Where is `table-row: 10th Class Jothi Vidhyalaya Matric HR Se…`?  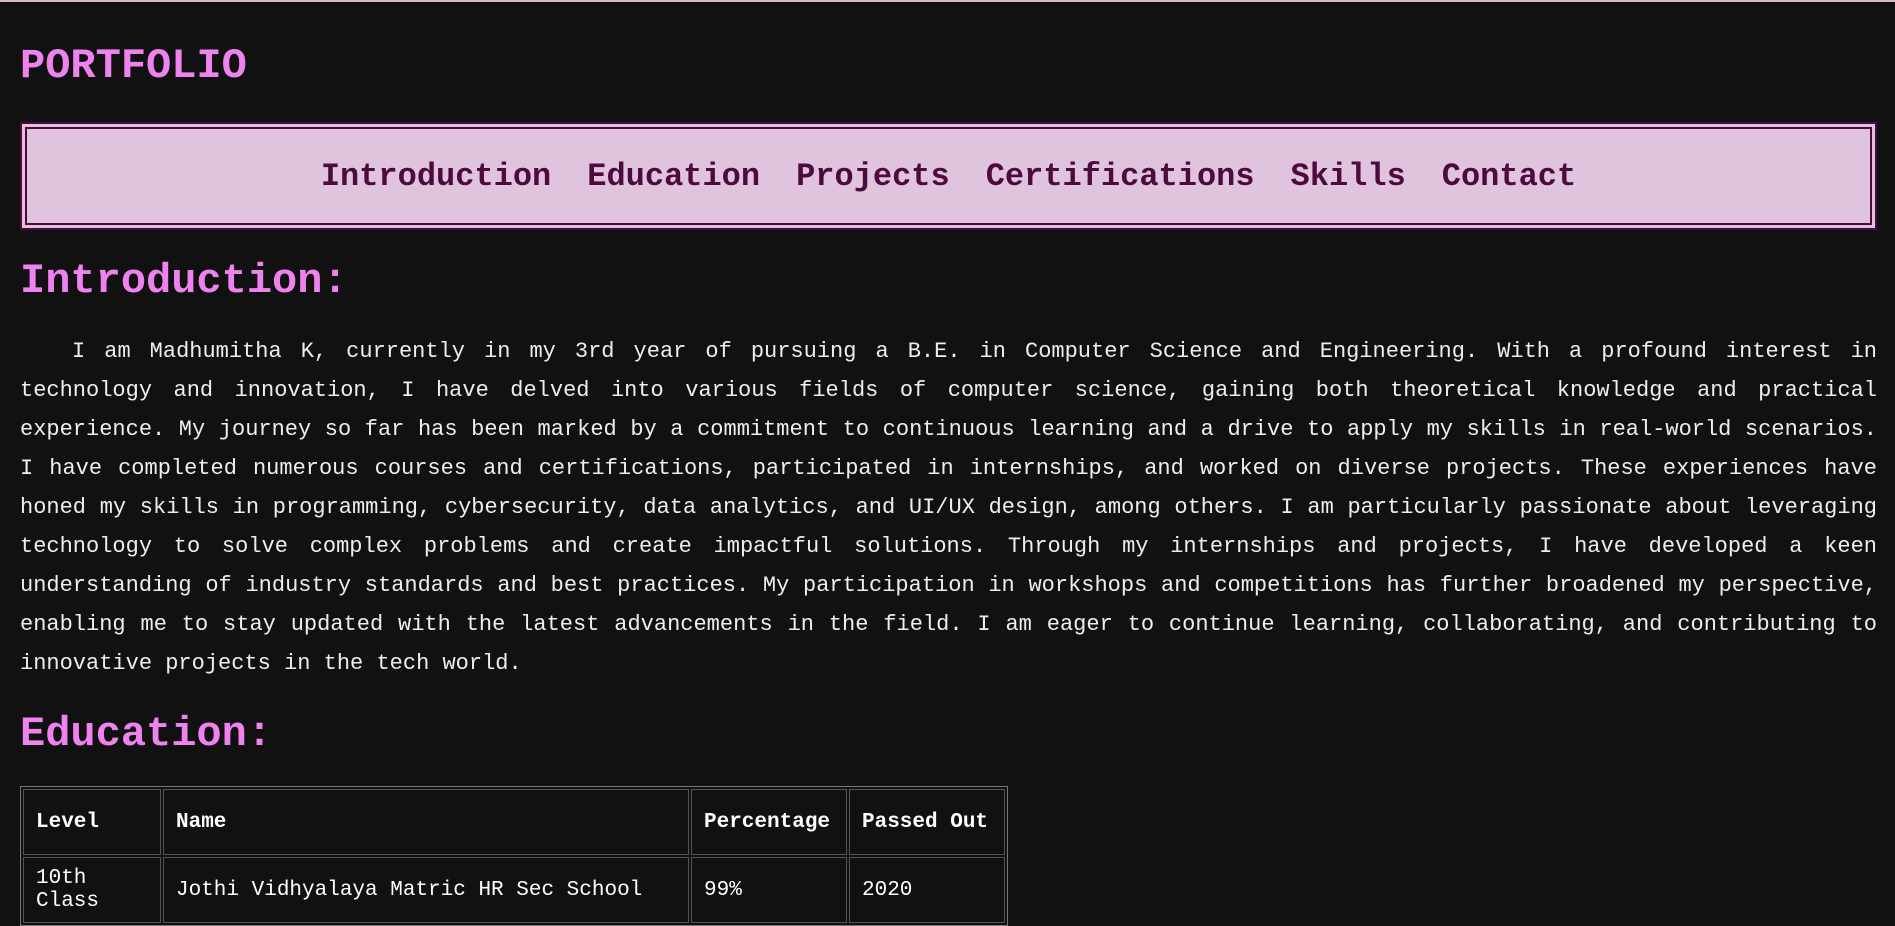
table-row: 10th Class Jothi Vidhyalaya Matric HR Se… is located at coordinates (514, 890).